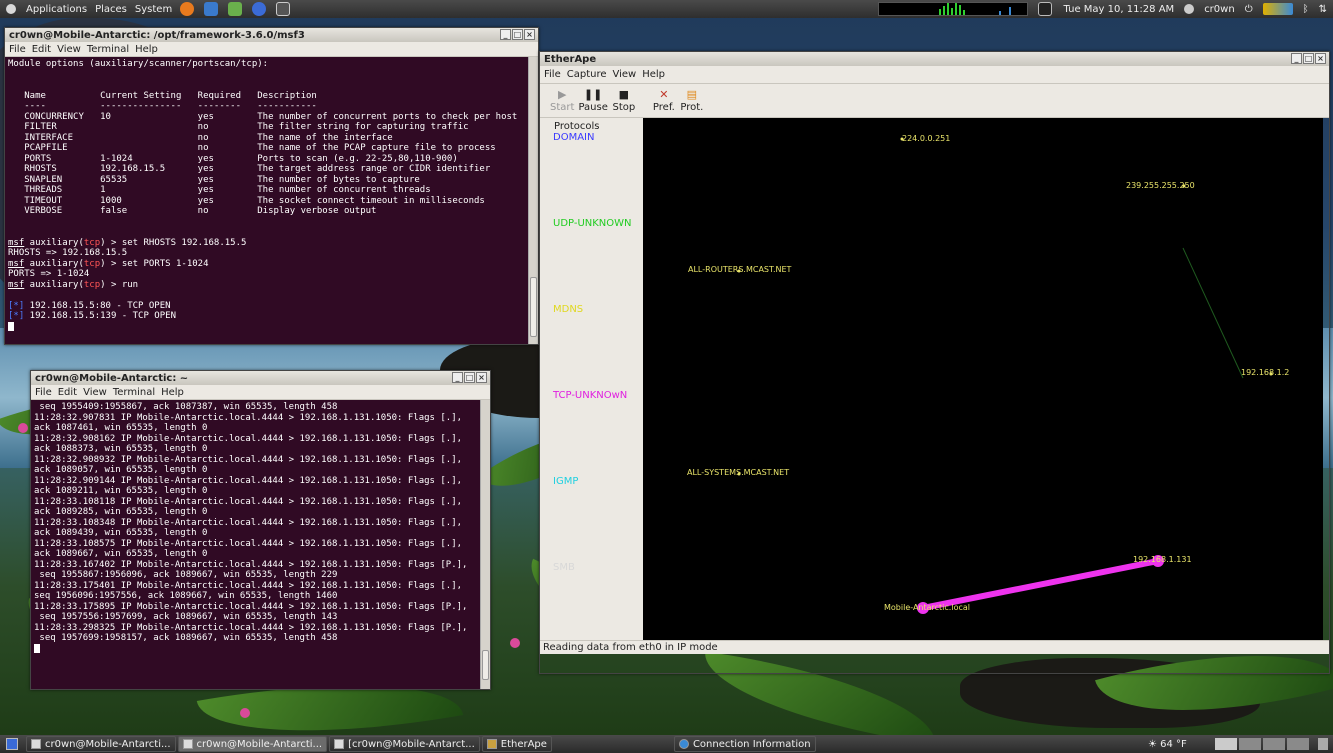  I want to click on show-desktop-icon, so click(12, 744).